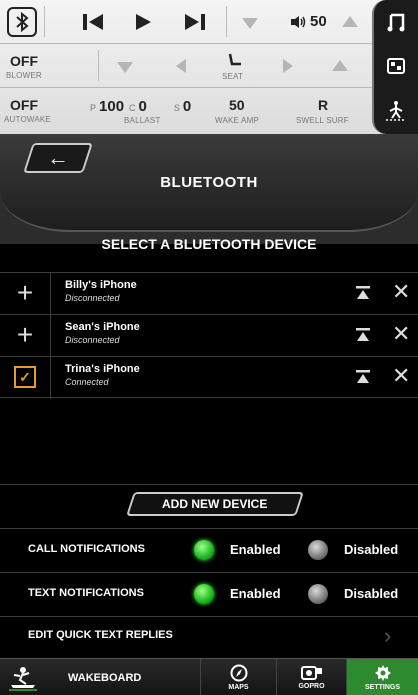  I want to click on ballast-readout: P 100 C 0 S 0, so click(140, 106).